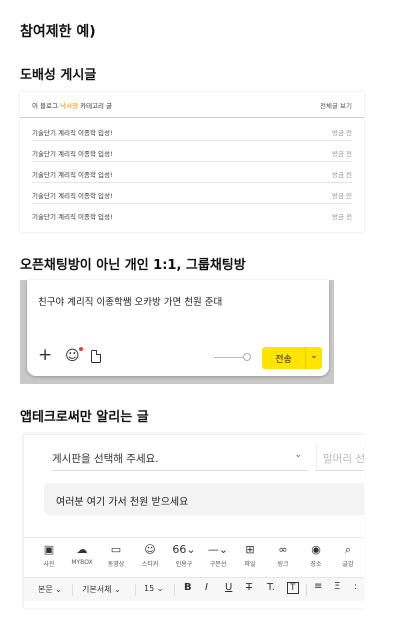 This screenshot has height=631, width=419. Describe the element at coordinates (45, 589) in the screenshot. I see `paragraph-style-label: 본문` at that location.